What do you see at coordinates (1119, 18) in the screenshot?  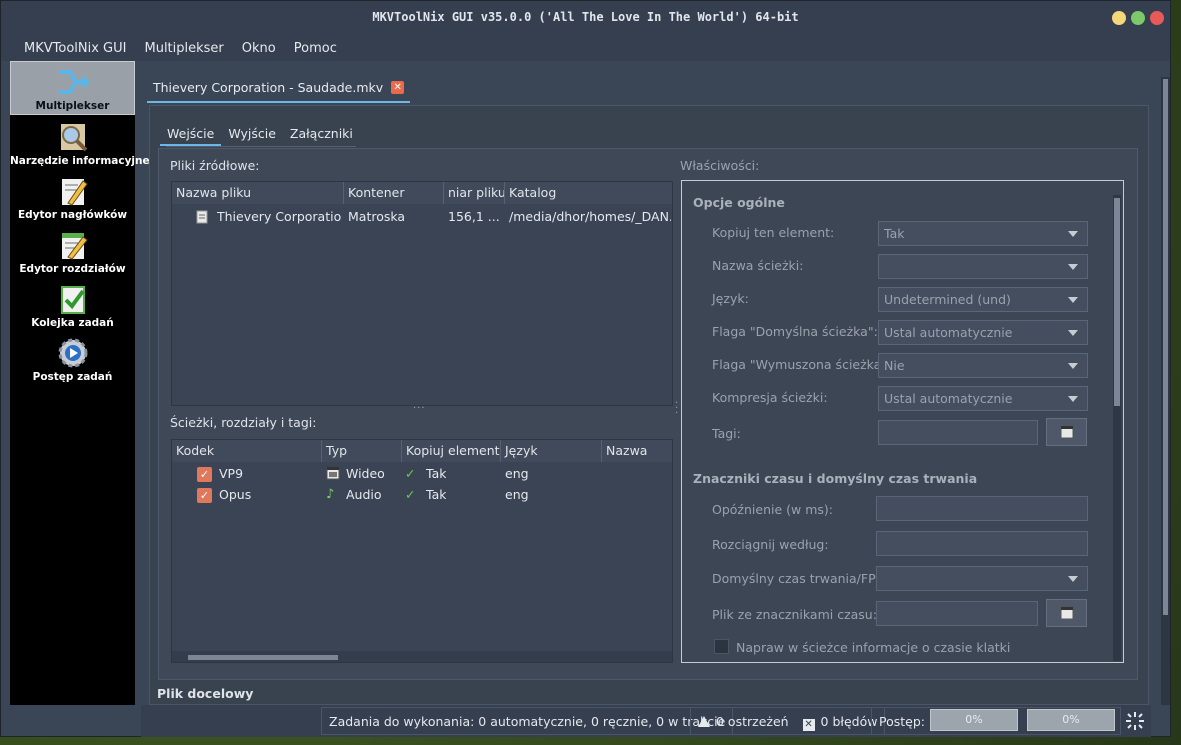 I see `minimize-button` at bounding box center [1119, 18].